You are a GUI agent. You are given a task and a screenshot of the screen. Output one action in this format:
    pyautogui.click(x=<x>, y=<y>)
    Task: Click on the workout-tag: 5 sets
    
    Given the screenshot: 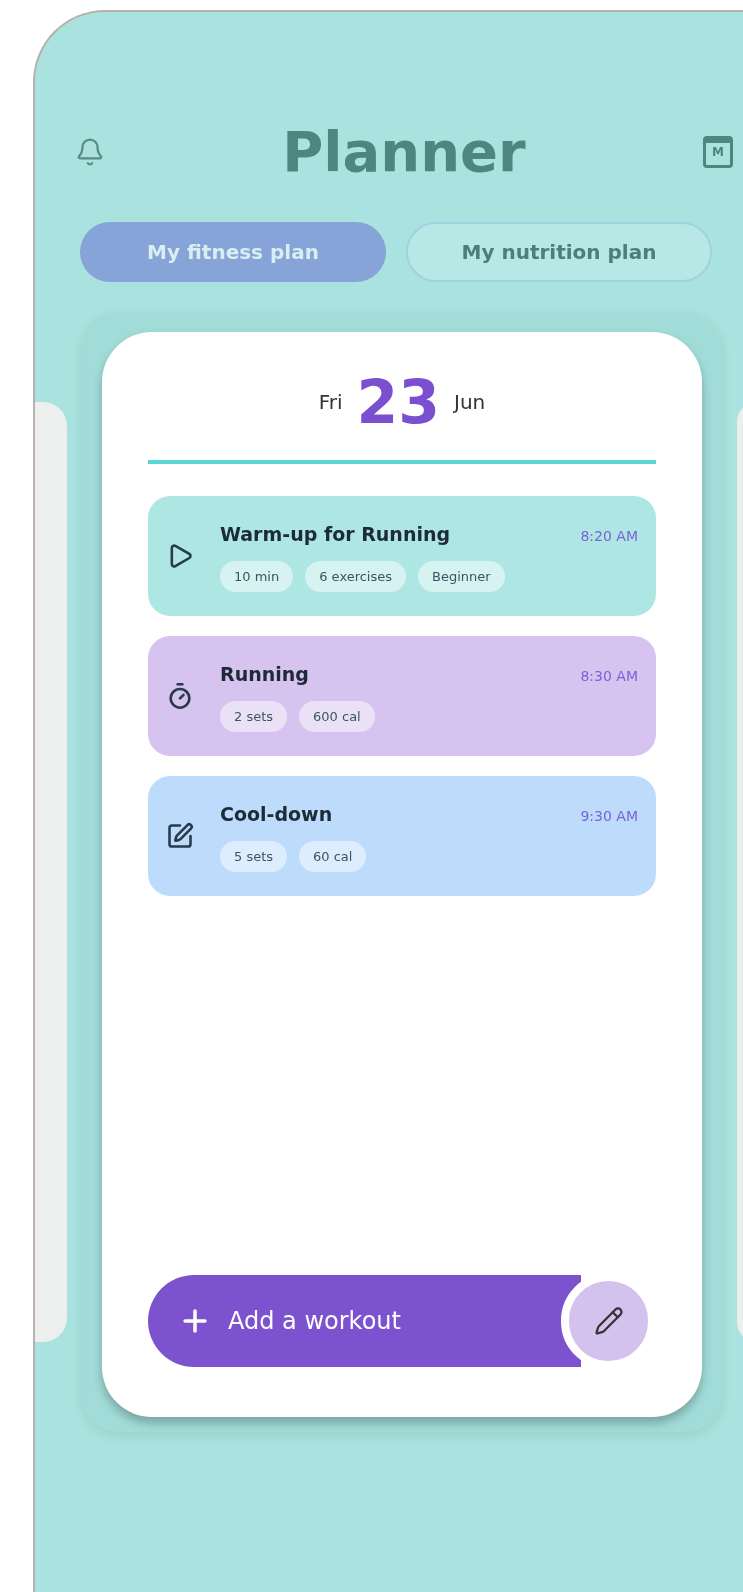 What is the action you would take?
    pyautogui.click(x=254, y=856)
    